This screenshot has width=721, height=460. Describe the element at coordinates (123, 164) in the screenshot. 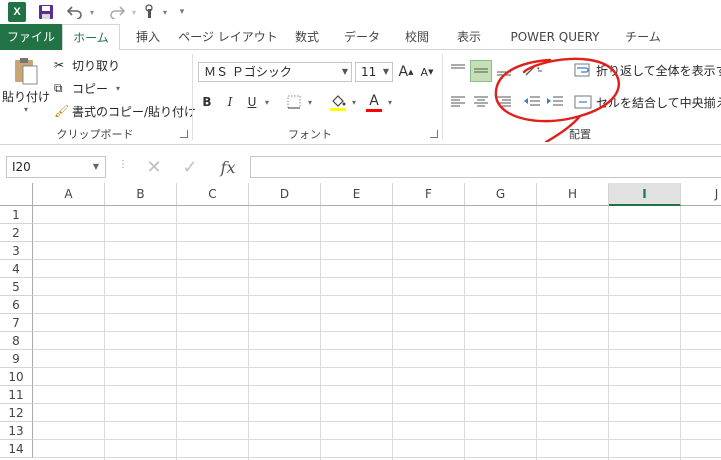

I see `formula-bar-grip-icon: ⋮` at that location.